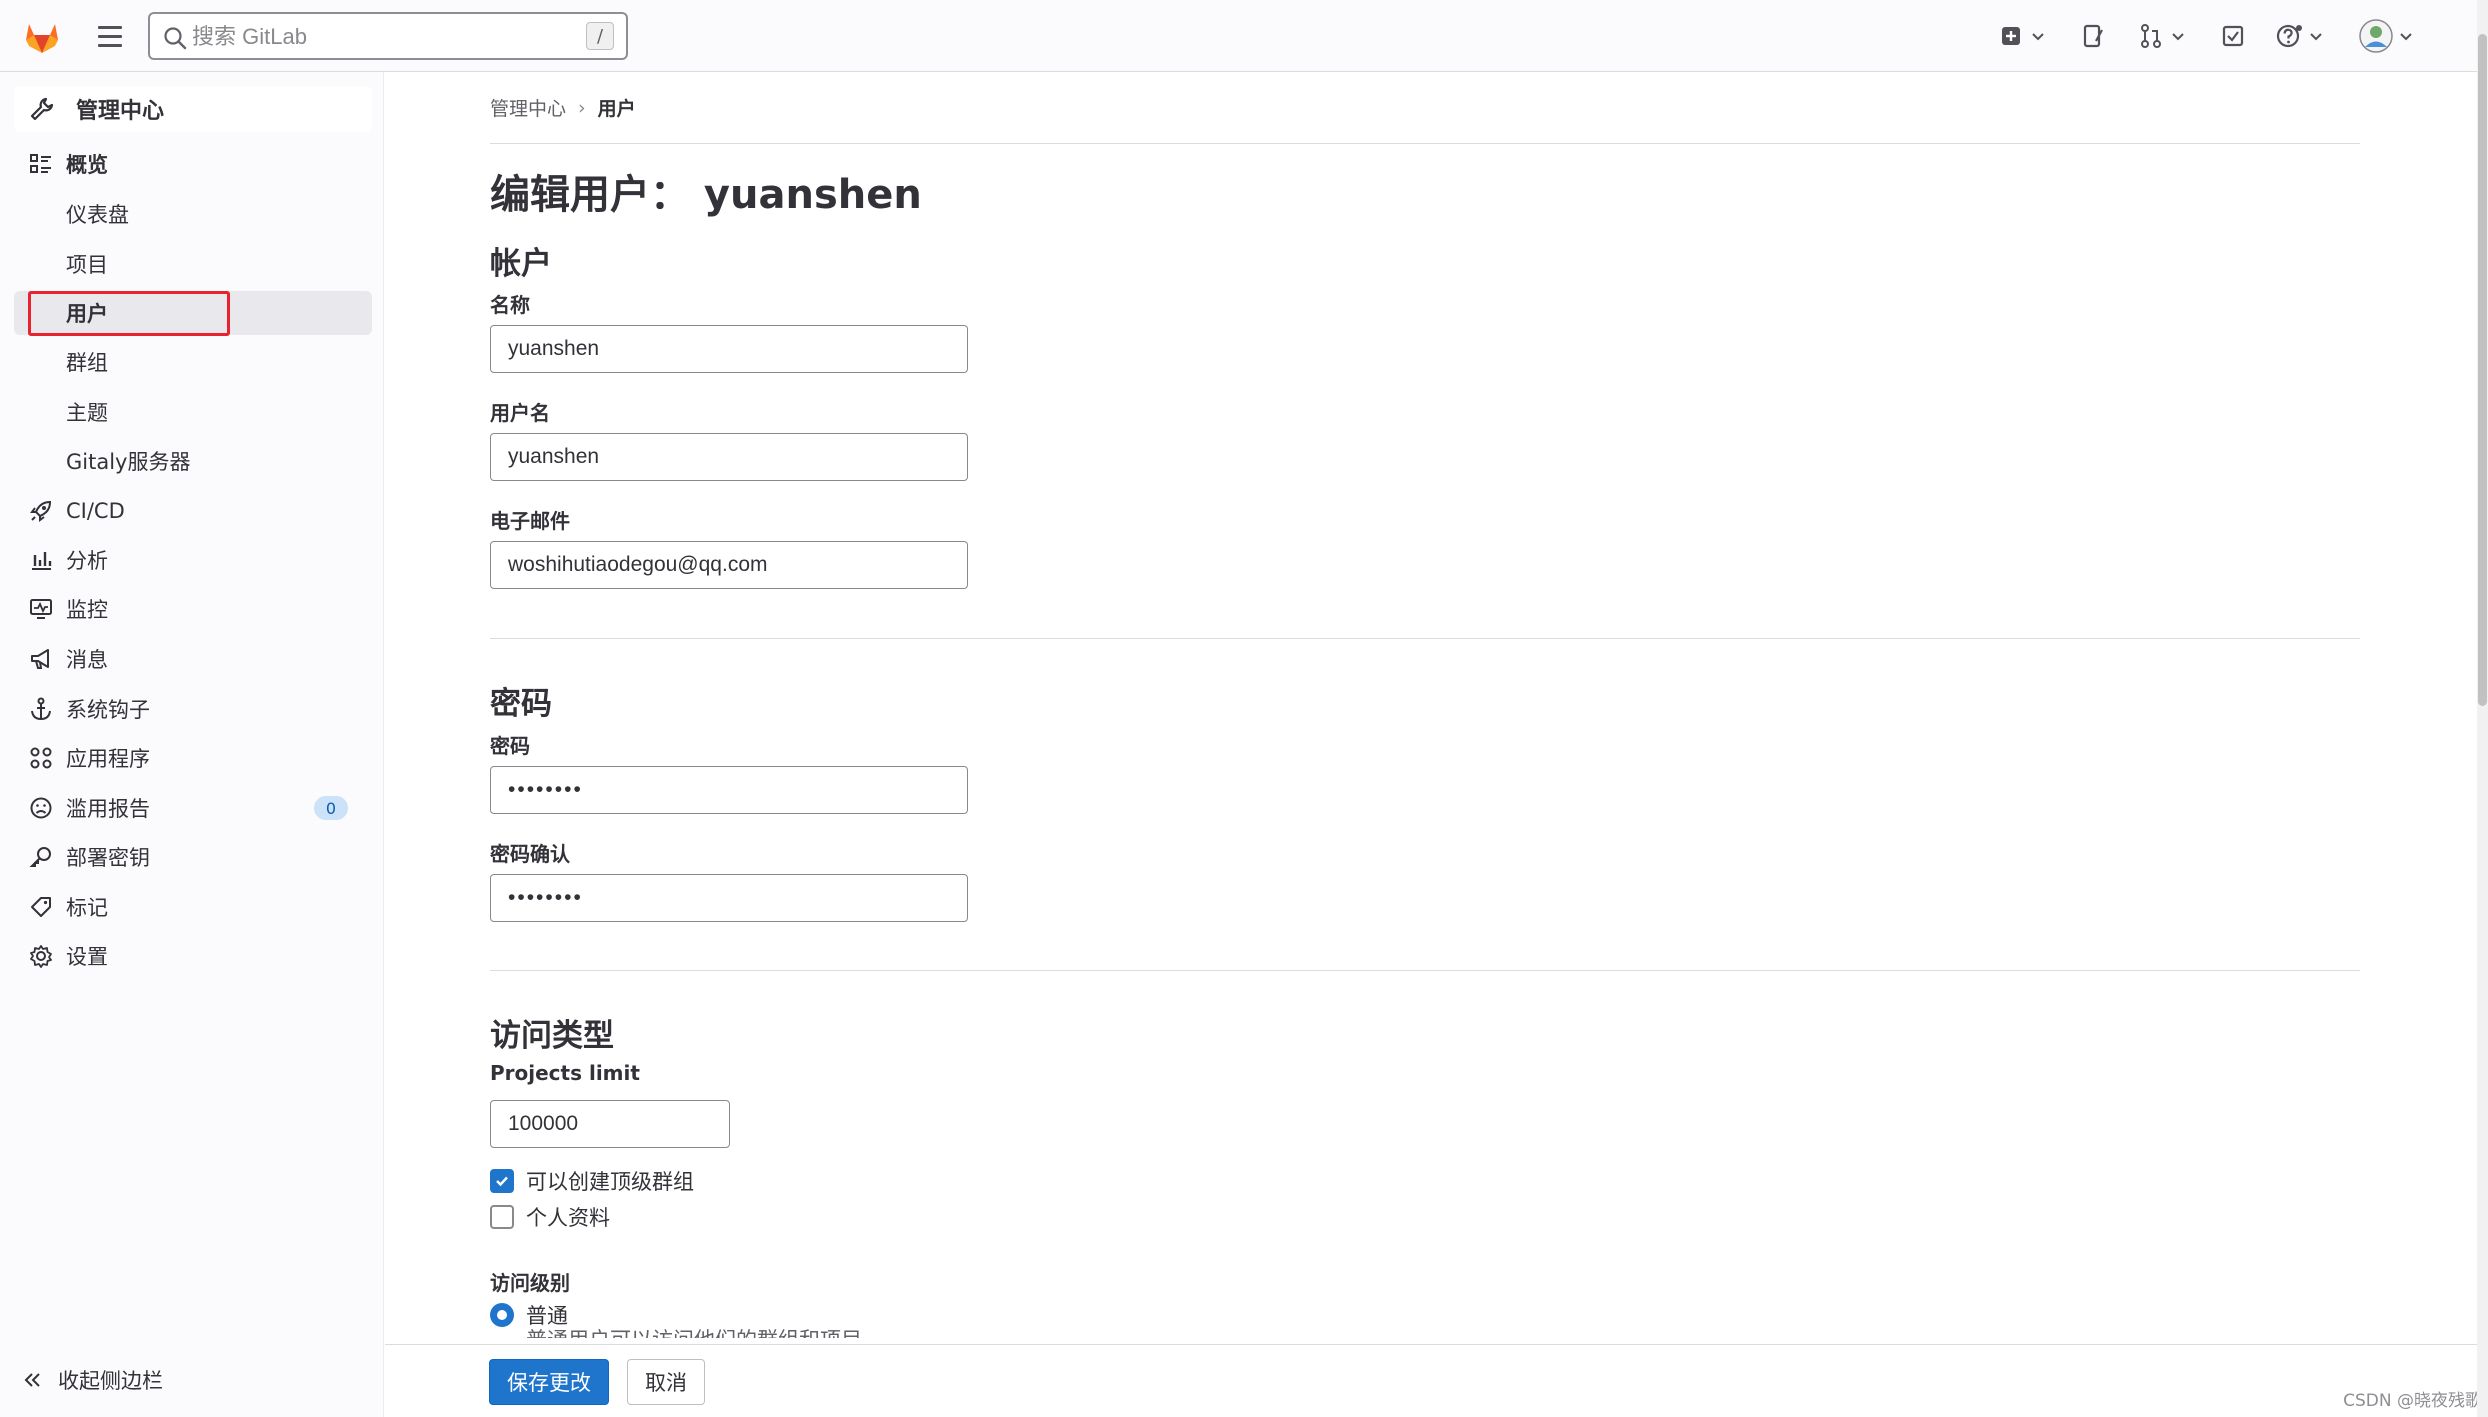 The height and width of the screenshot is (1417, 2488). I want to click on sidebar-item-analytics: 分析, so click(193, 560).